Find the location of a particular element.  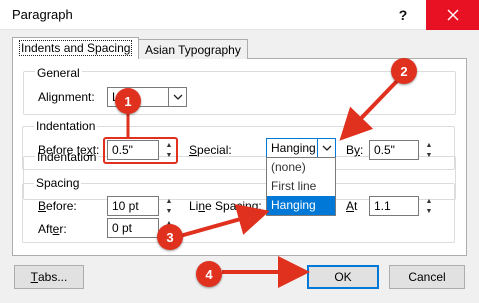

at-input: 1.1 is located at coordinates (394, 206).